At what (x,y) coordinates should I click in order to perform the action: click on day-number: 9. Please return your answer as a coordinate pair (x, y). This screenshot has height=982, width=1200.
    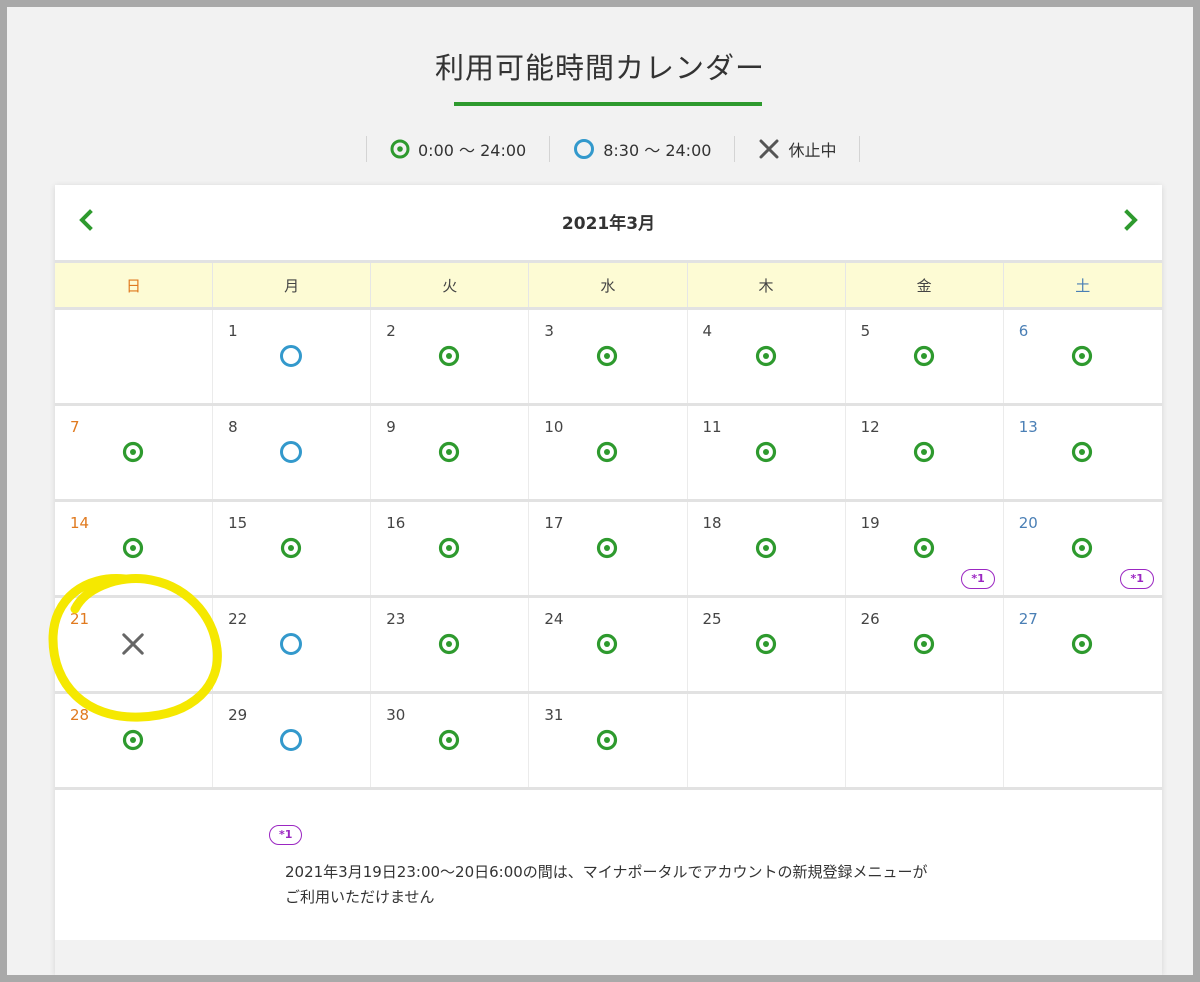
    Looking at the image, I should click on (391, 427).